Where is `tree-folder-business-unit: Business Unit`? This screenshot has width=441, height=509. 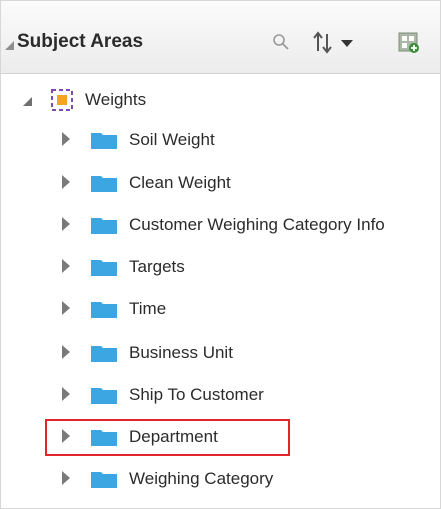
tree-folder-business-unit: Business Unit is located at coordinates (220, 352).